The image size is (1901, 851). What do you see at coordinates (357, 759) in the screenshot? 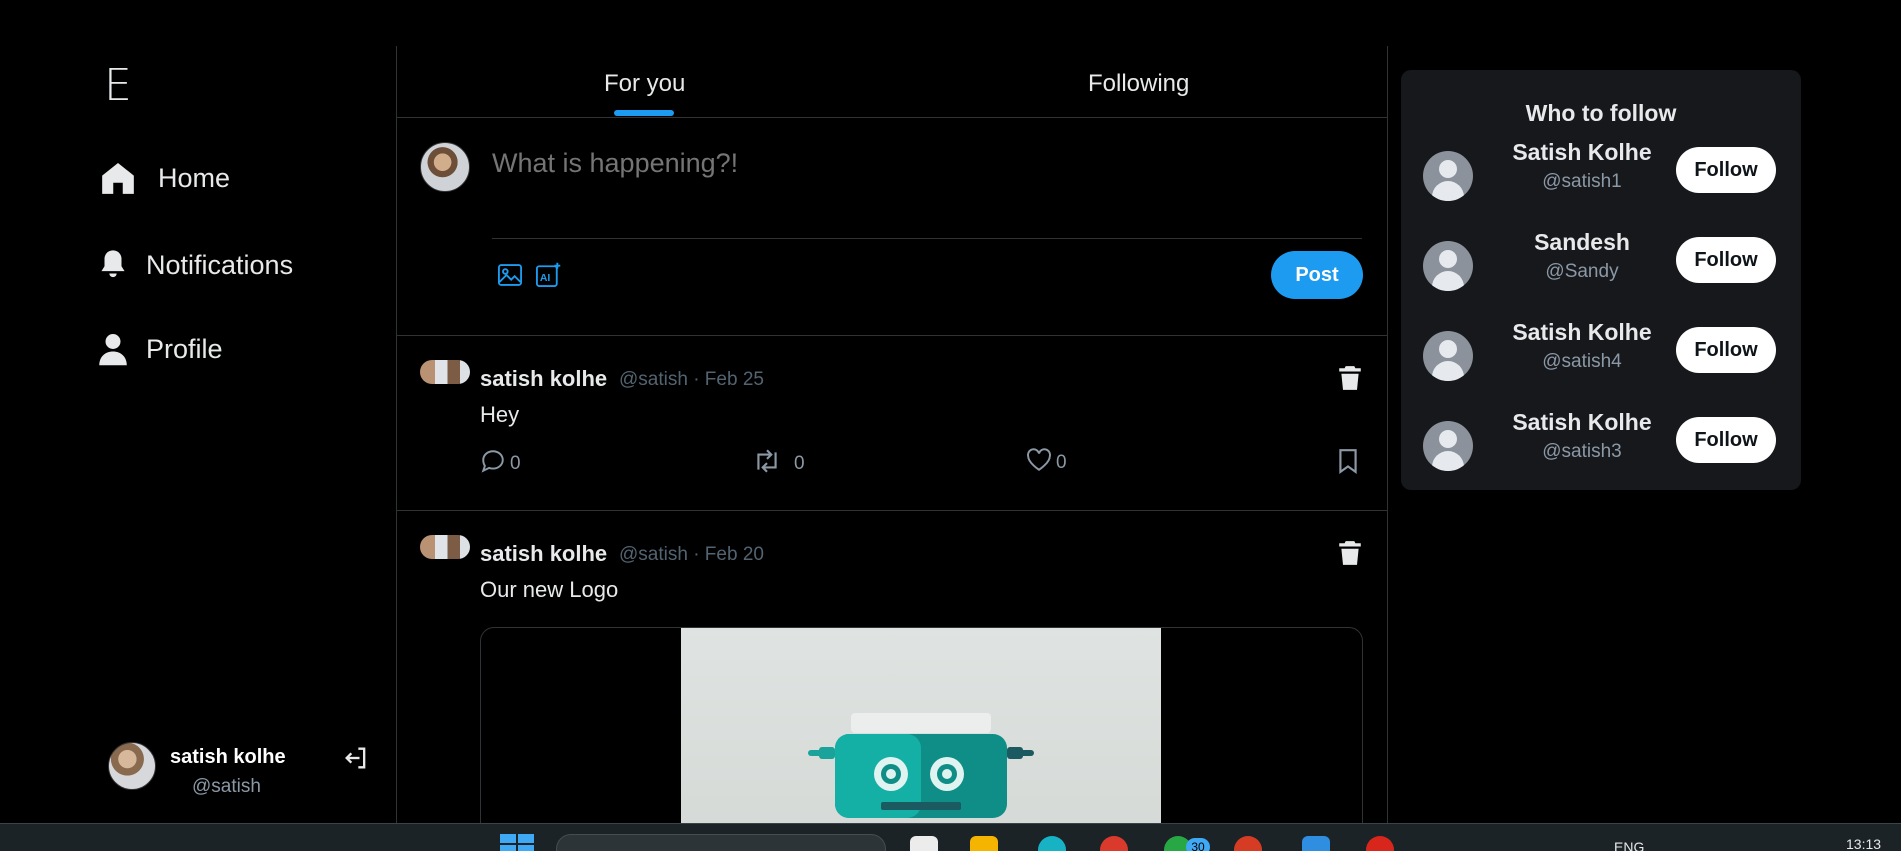
I see `logout-icon` at bounding box center [357, 759].